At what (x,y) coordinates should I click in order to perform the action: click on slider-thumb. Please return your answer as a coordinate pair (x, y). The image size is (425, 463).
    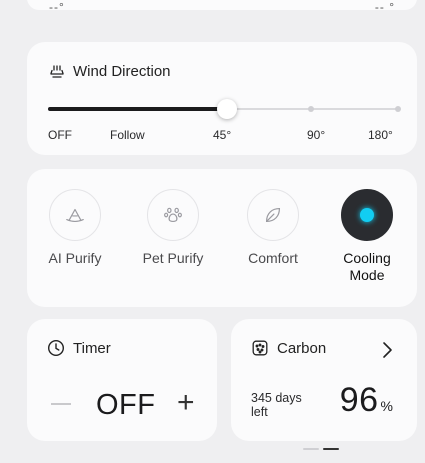
    Looking at the image, I should click on (226, 109).